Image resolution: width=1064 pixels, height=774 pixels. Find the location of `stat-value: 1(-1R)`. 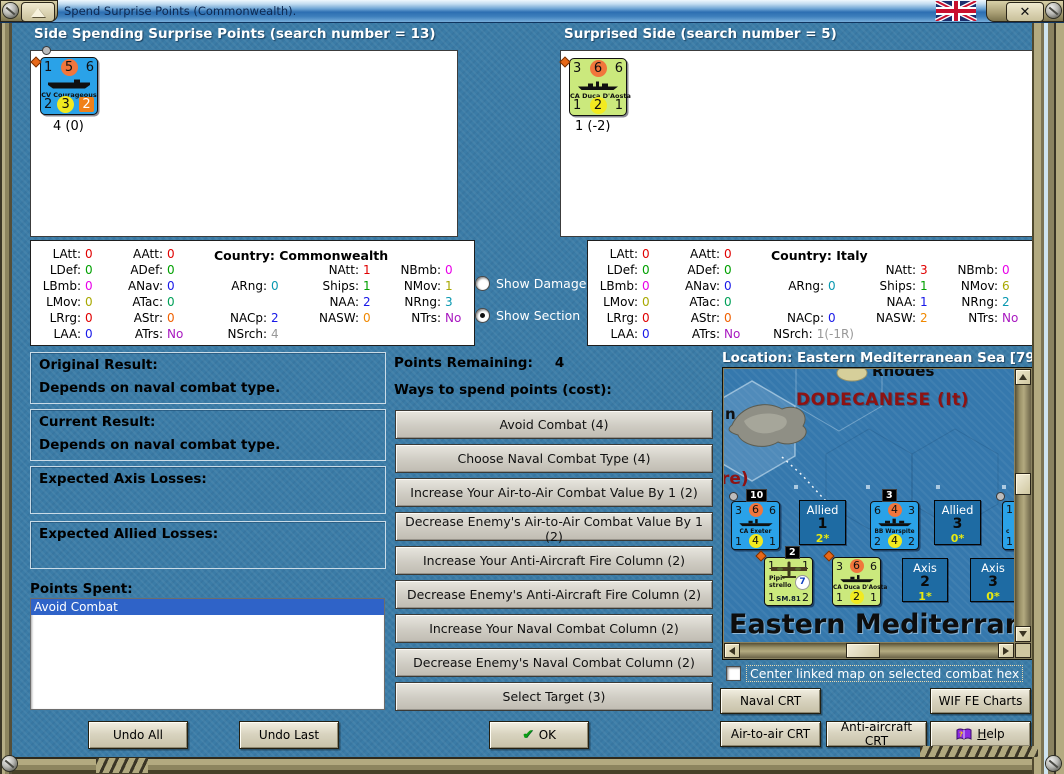

stat-value: 1(-1R) is located at coordinates (835, 334).